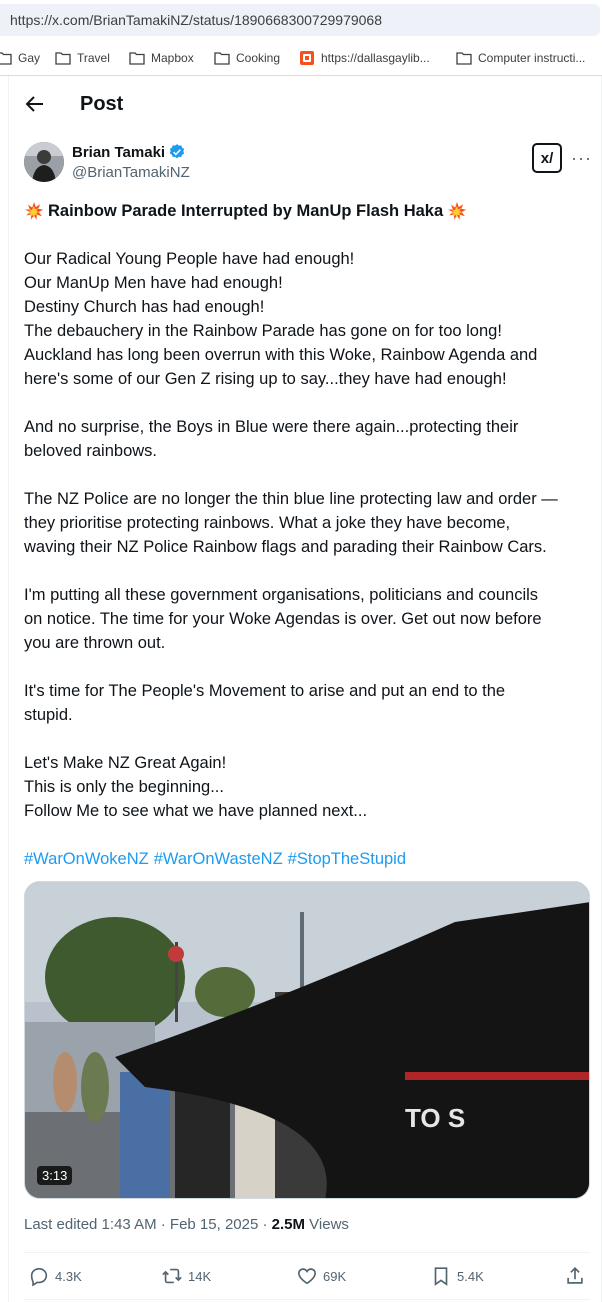  Describe the element at coordinates (186, 1276) in the screenshot. I see `repost-button: 14K` at that location.